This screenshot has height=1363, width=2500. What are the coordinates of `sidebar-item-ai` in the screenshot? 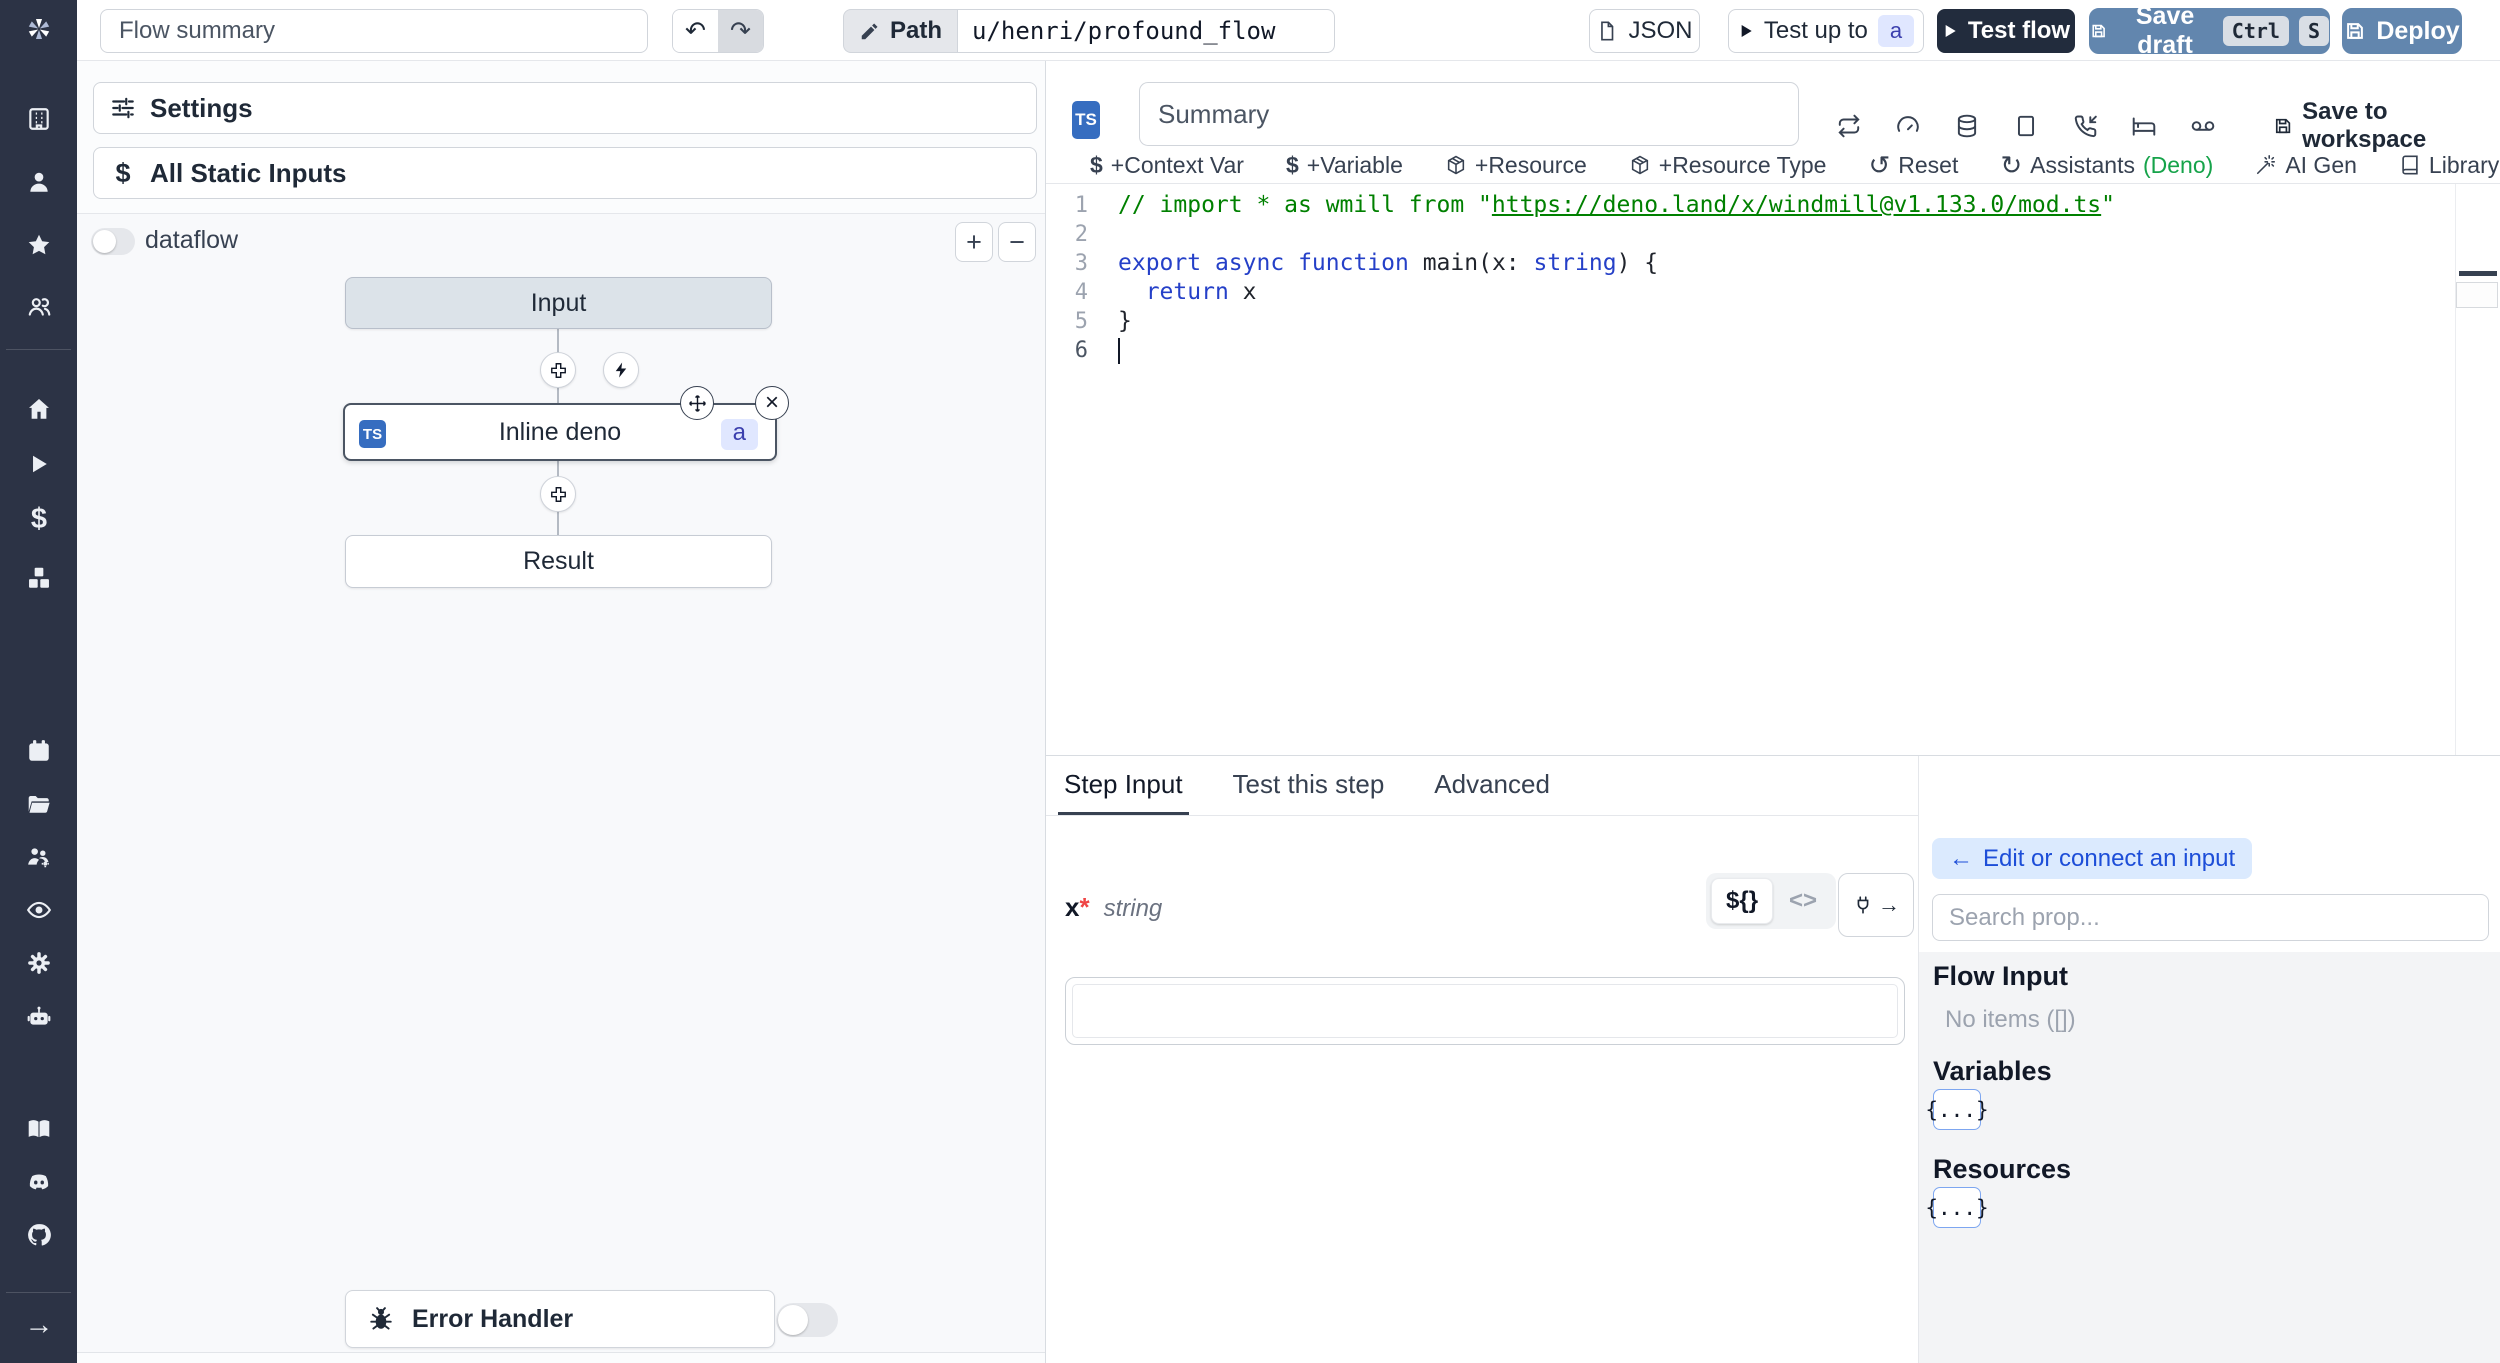 It's located at (39, 1017).